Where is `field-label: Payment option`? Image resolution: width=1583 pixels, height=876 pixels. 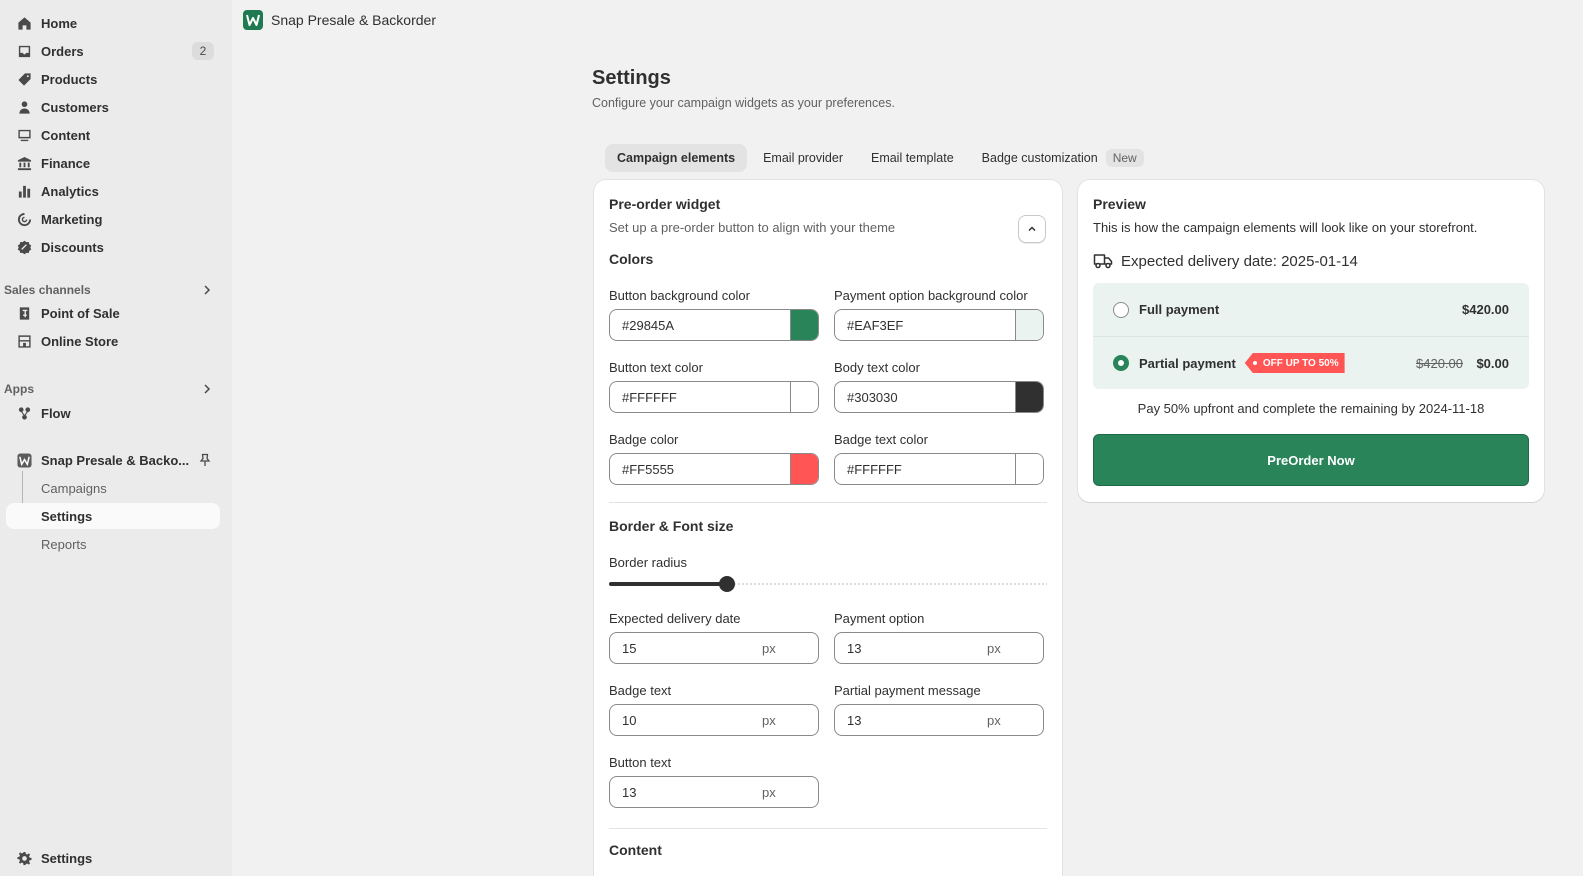 field-label: Payment option is located at coordinates (879, 618).